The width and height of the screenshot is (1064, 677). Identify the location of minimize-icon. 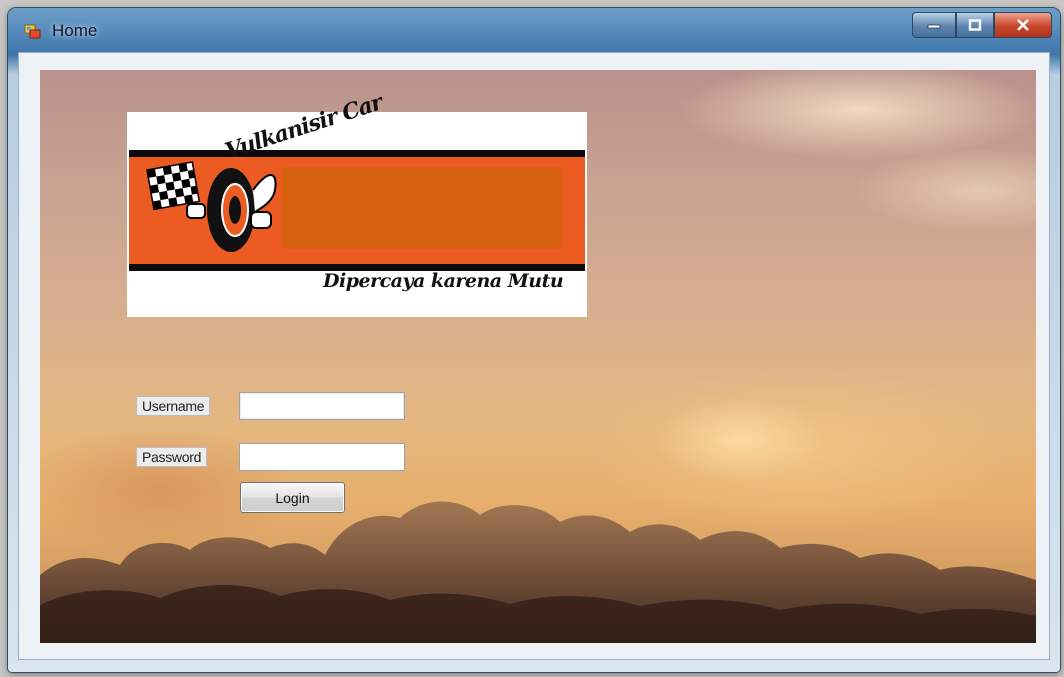
(934, 26).